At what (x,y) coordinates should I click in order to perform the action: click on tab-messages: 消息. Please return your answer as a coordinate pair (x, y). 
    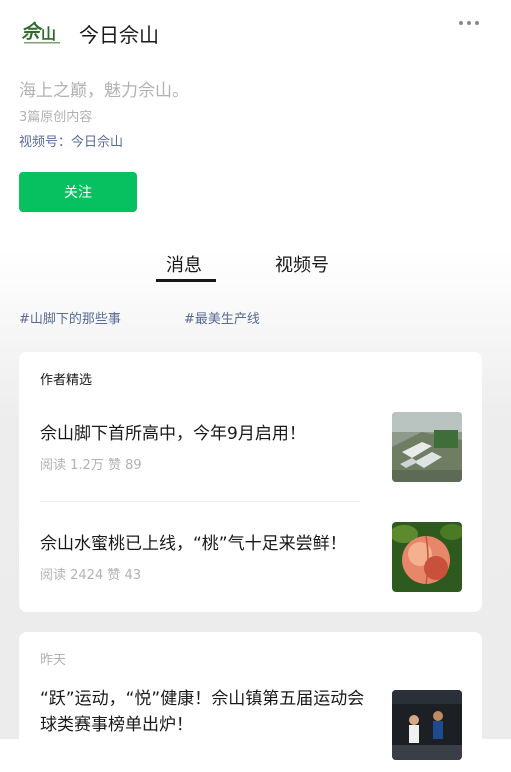
    Looking at the image, I should click on (184, 264).